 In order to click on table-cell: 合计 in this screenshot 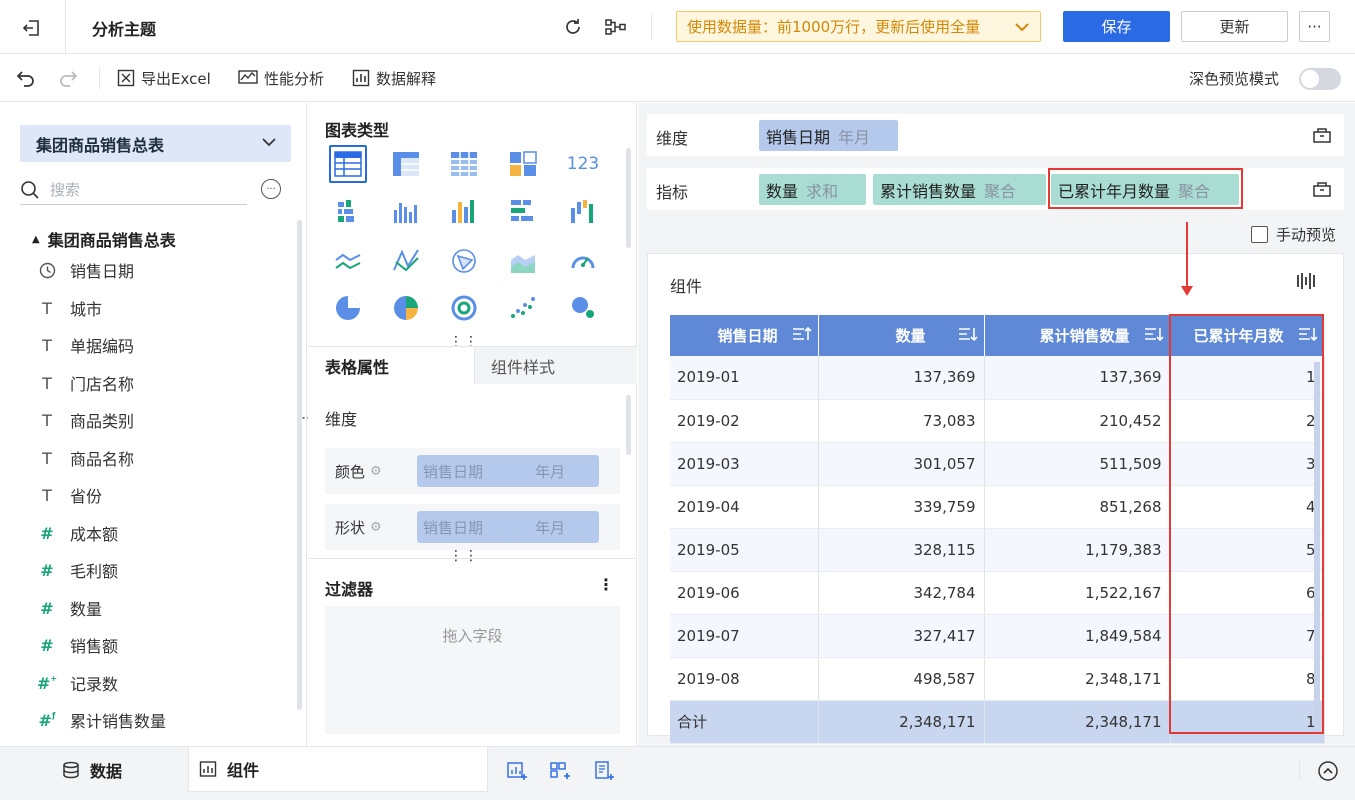, I will do `click(744, 722)`.